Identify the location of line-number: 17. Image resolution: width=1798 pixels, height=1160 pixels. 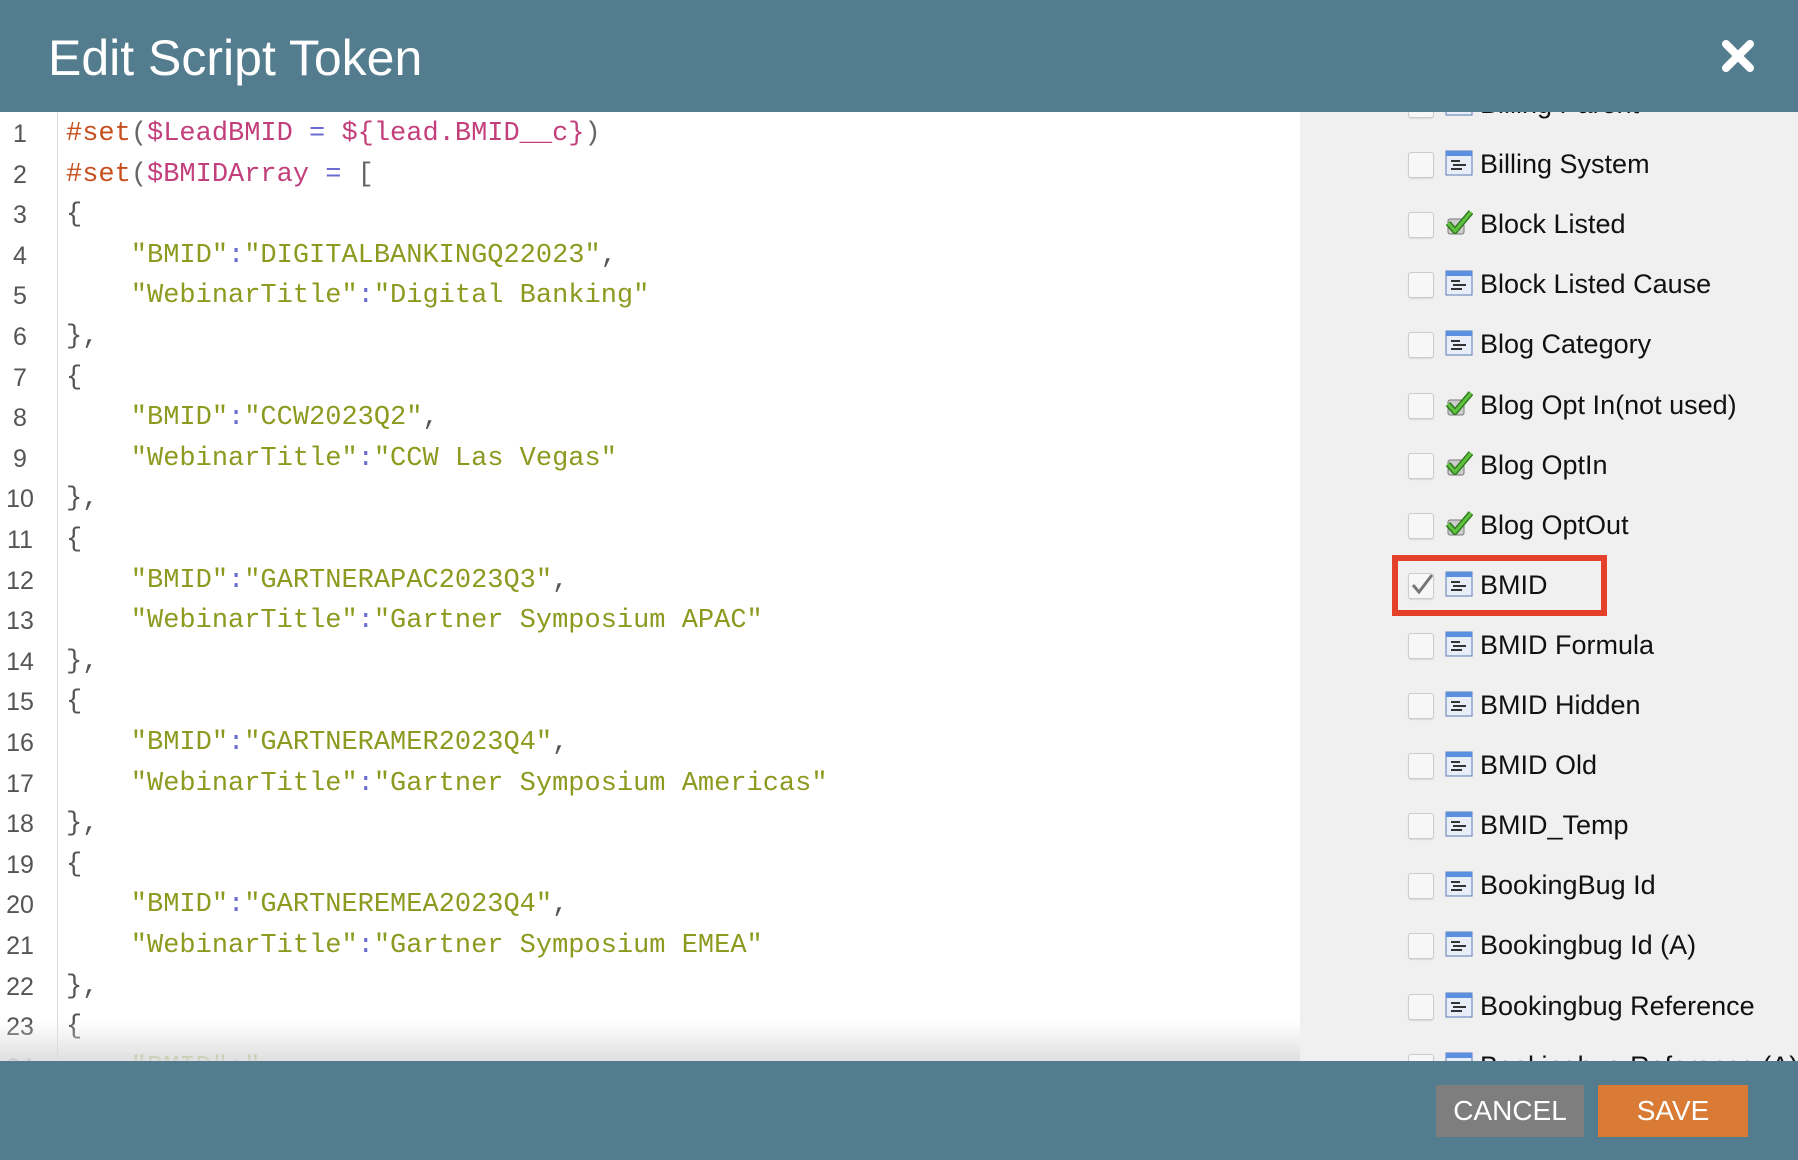
(20, 783).